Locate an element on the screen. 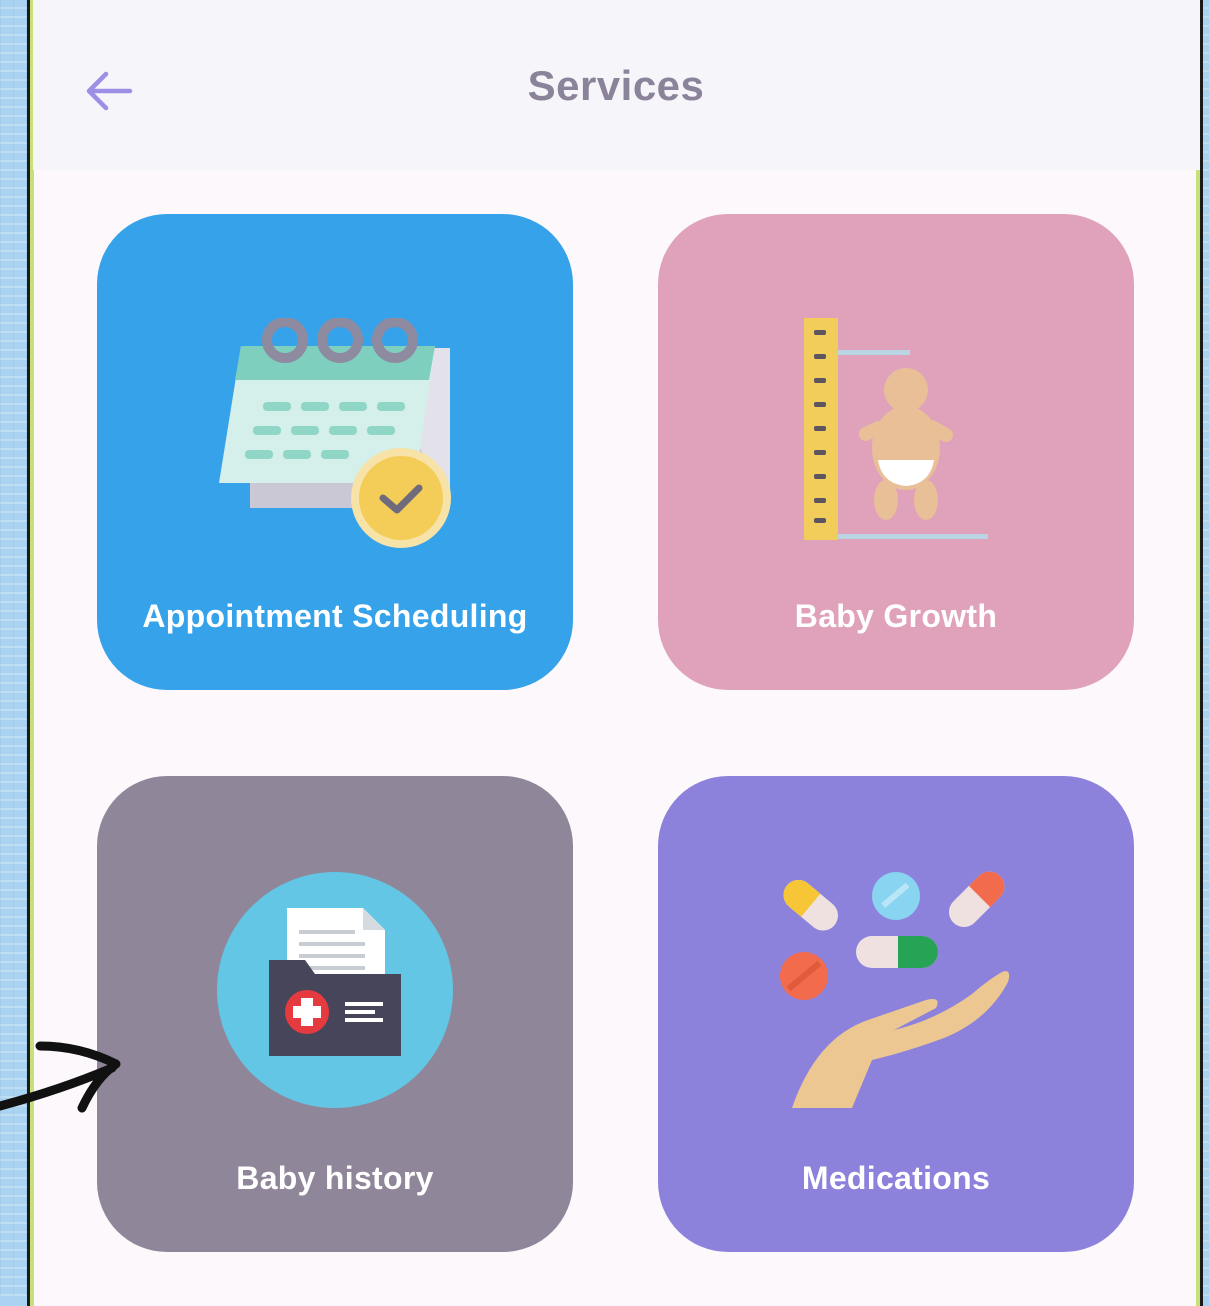 This screenshot has height=1306, width=1209. service-label: Appointment Scheduling is located at coordinates (335, 616).